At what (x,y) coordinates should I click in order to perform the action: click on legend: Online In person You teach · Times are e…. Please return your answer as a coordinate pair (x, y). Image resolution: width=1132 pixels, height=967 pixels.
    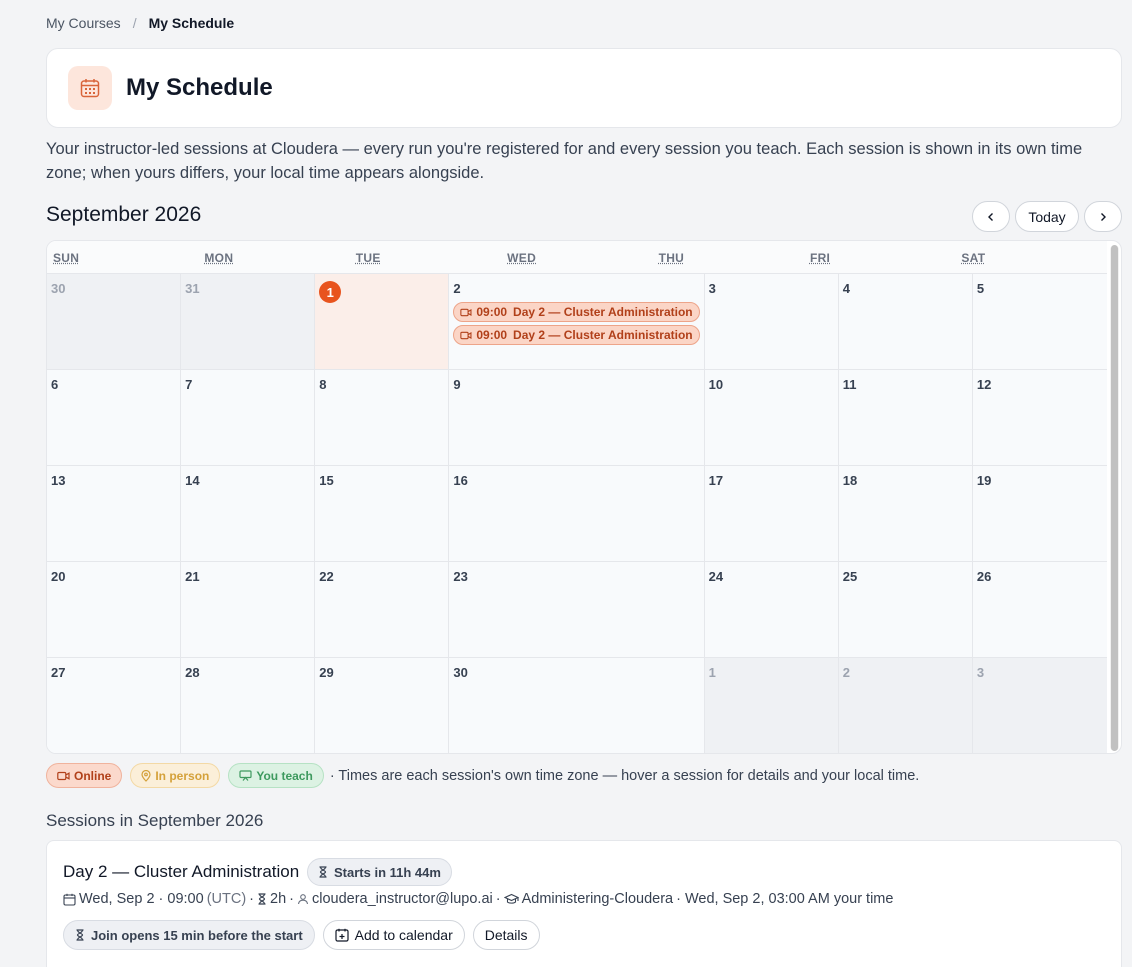
    Looking at the image, I should click on (482, 775).